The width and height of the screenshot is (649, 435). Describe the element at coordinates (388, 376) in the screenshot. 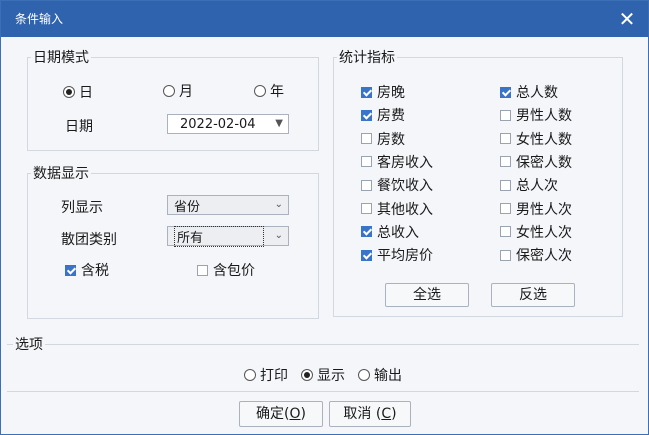

I see `radio-export-label: 输出` at that location.